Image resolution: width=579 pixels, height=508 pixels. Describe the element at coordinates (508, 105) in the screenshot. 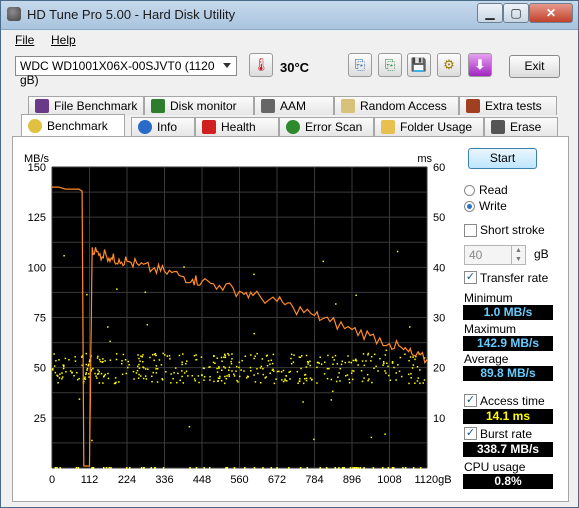

I see `tab-extra-tests: Extra tests` at that location.